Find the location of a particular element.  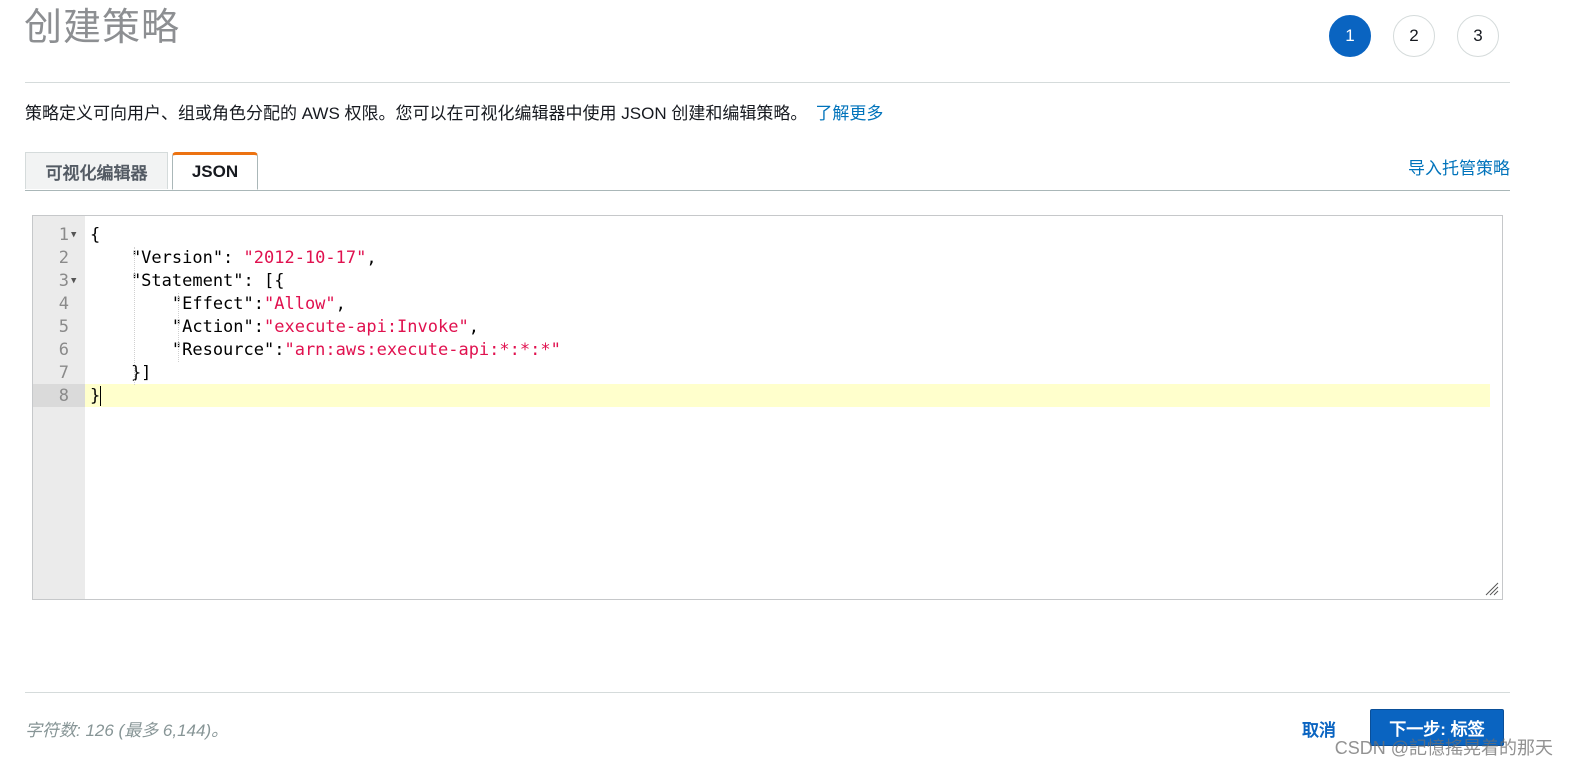

learn-more-link: 了解更多 is located at coordinates (849, 113).